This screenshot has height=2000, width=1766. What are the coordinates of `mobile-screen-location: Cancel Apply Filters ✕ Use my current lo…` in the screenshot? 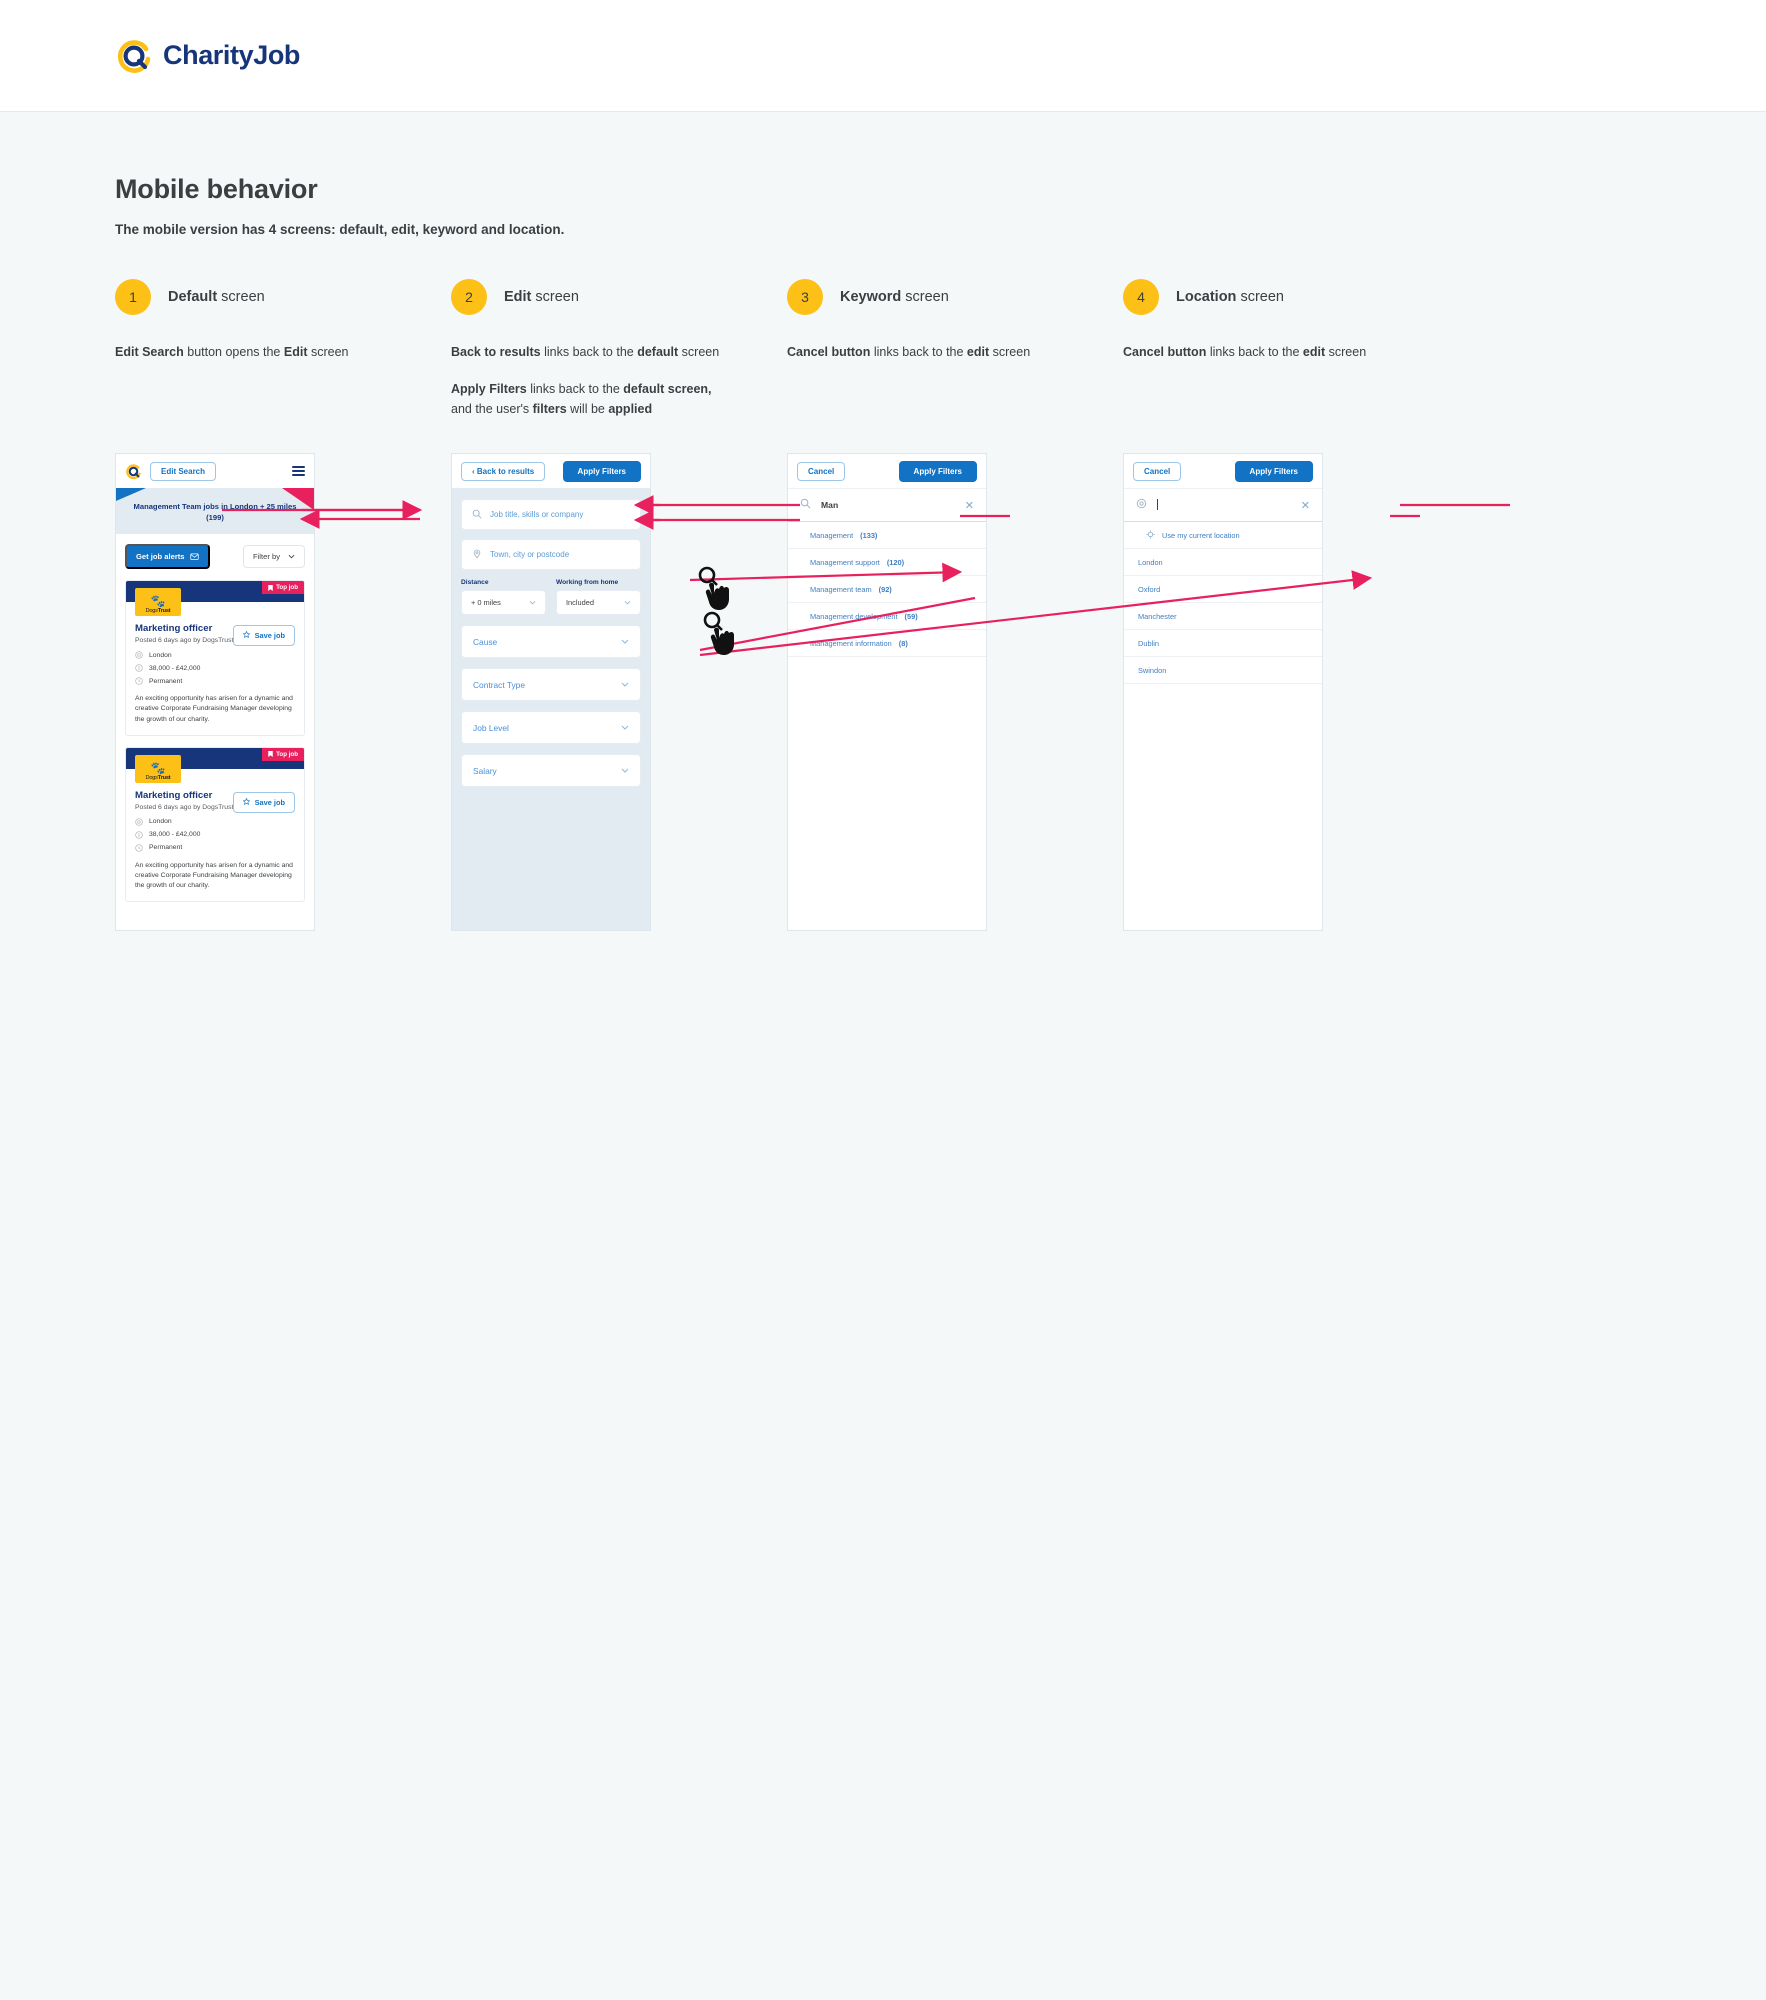 It's located at (1223, 692).